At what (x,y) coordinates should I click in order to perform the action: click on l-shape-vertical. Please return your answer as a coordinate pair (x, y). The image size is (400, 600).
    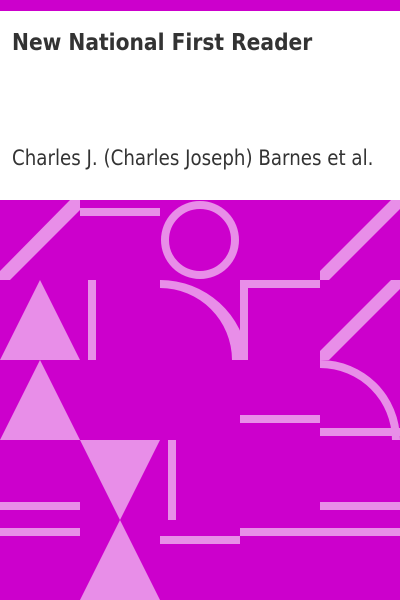
    Looking at the image, I should click on (244, 320).